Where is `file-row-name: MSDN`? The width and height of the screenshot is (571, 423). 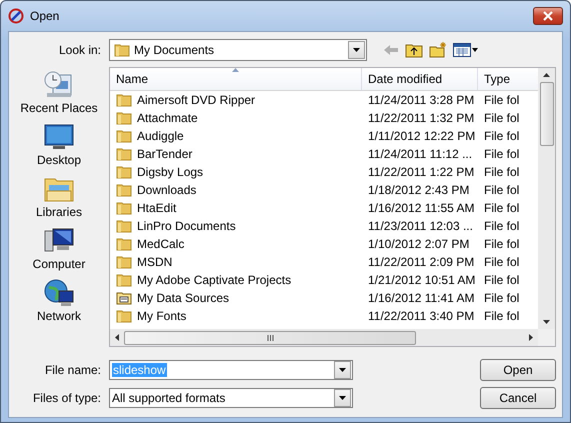
file-row-name: MSDN is located at coordinates (236, 262).